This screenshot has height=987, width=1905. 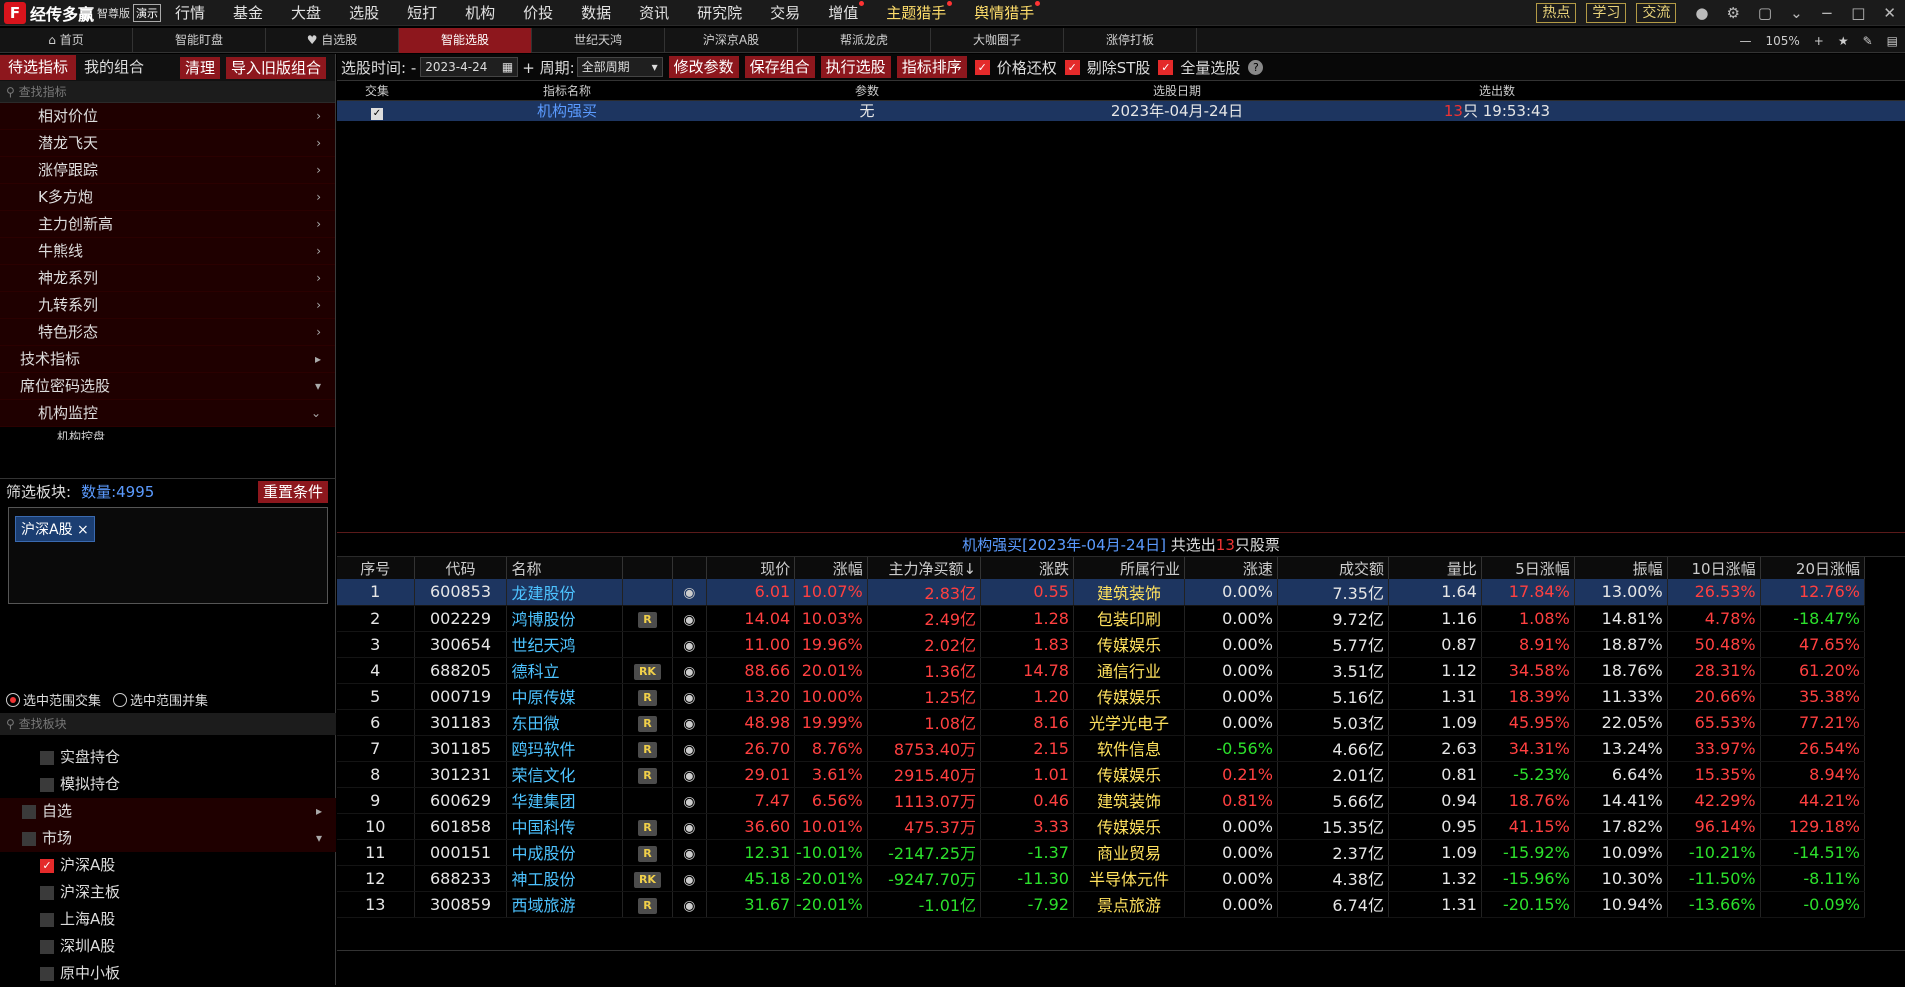 What do you see at coordinates (461, 722) in the screenshot?
I see `stock-code: 301183` at bounding box center [461, 722].